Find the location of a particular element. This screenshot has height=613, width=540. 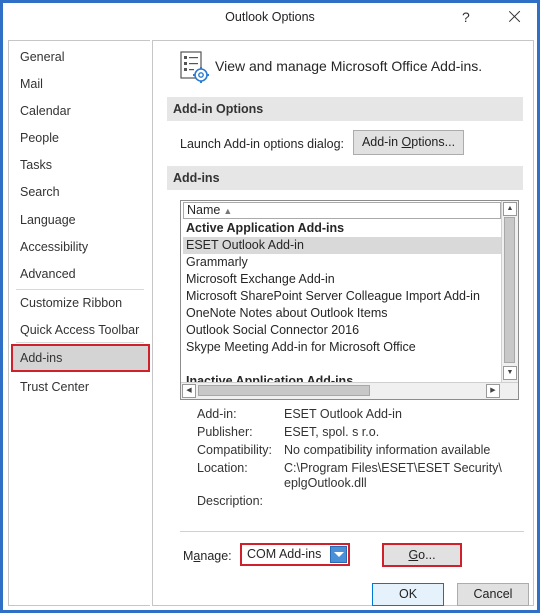

publisher-value: ESET, spol. s r.o. is located at coordinates (332, 432).